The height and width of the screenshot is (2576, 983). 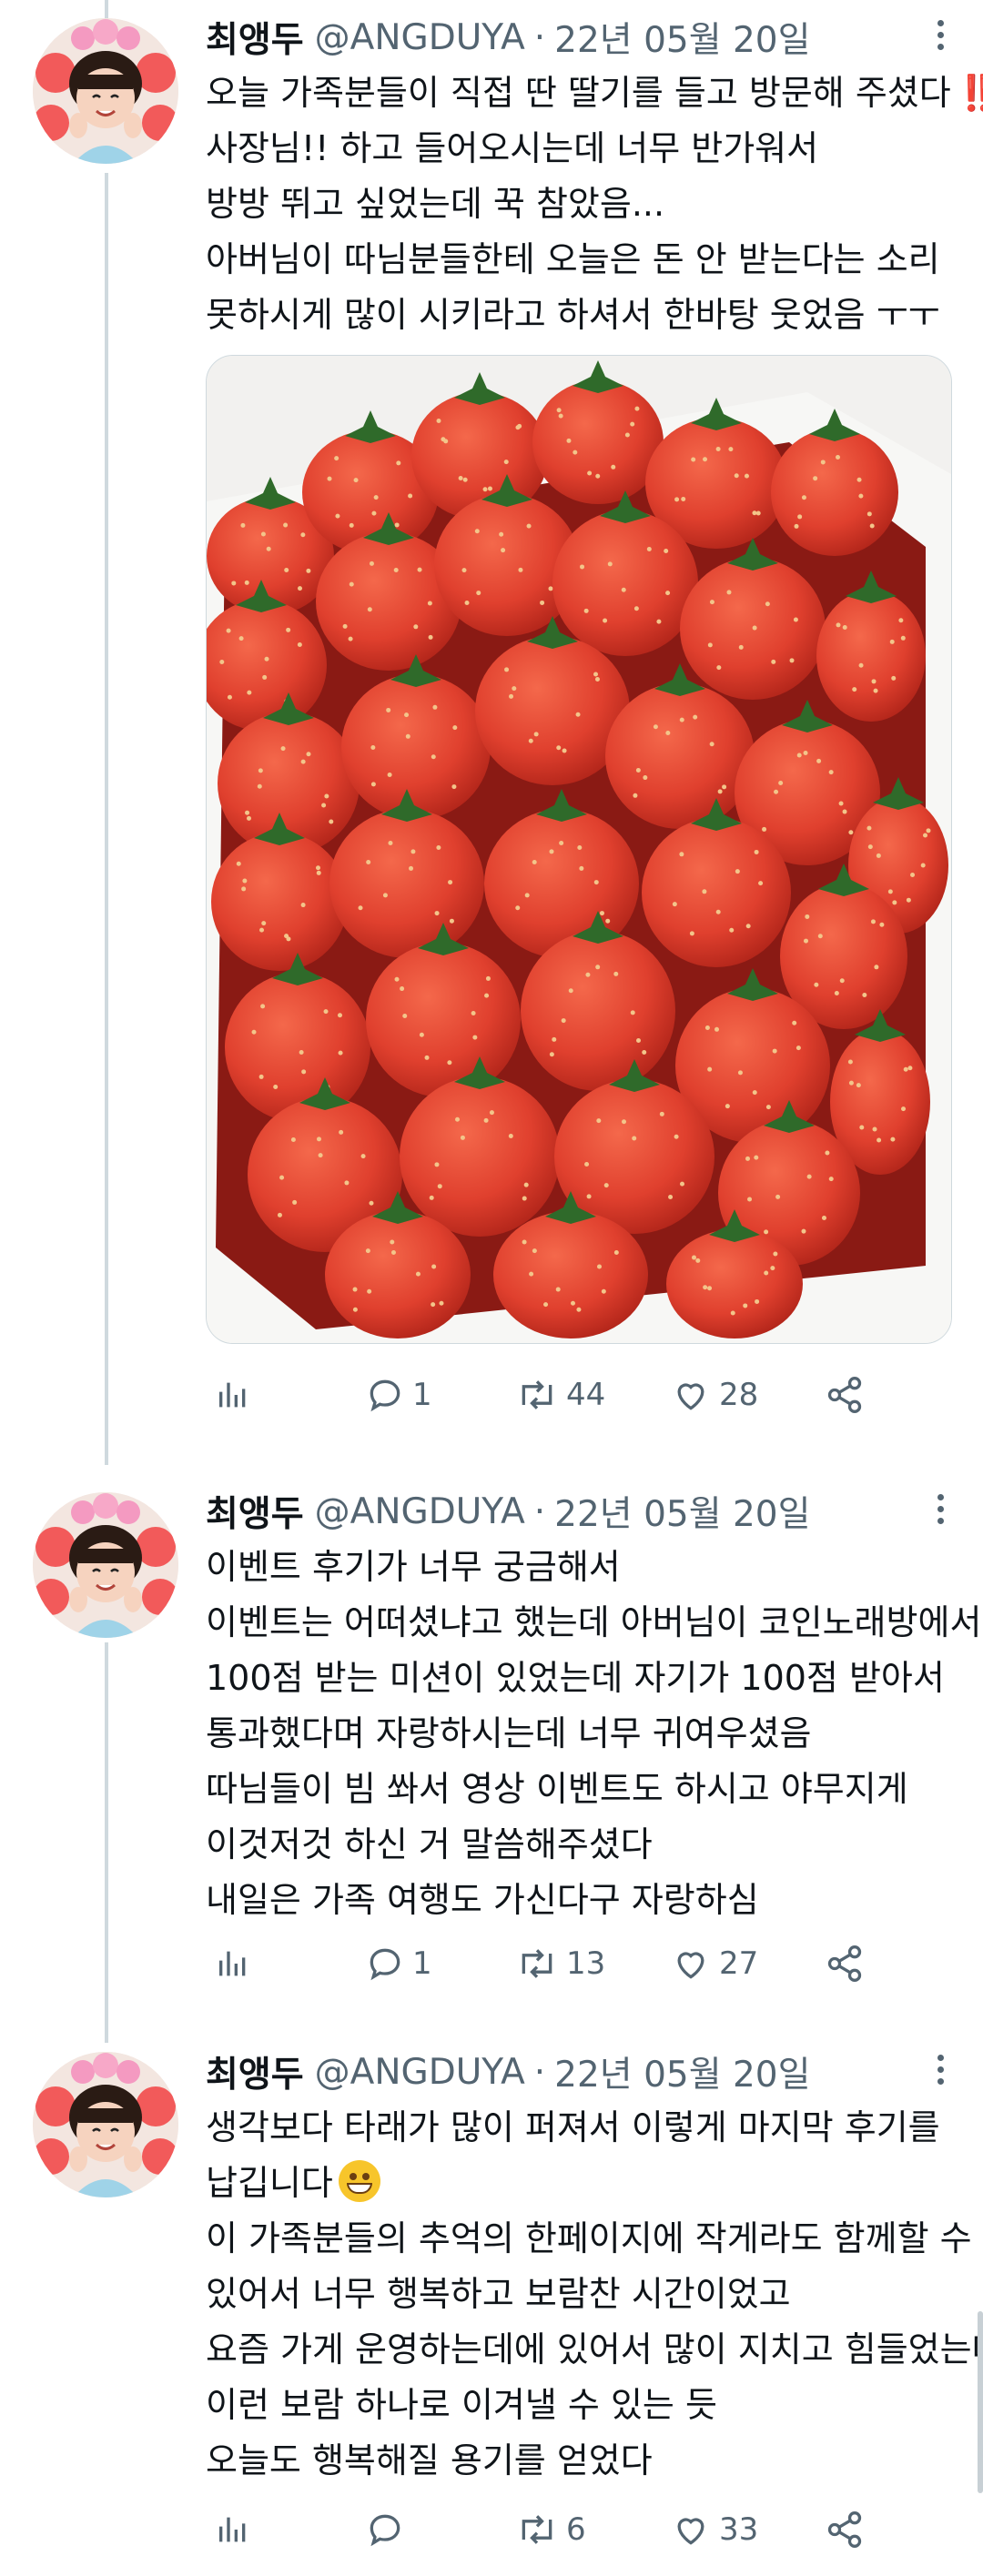 I want to click on retweet-button: 44, so click(x=560, y=1394).